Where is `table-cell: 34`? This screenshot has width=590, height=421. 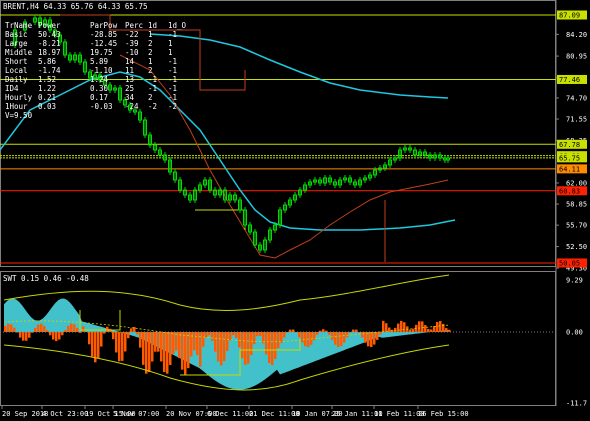
table-cell: 34 is located at coordinates (130, 97).